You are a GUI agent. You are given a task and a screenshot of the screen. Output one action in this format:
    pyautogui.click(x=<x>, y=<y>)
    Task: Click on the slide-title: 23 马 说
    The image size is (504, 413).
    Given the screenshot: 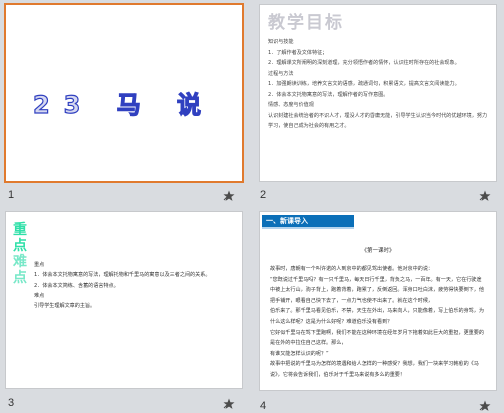 What is the action you would take?
    pyautogui.click(x=124, y=104)
    